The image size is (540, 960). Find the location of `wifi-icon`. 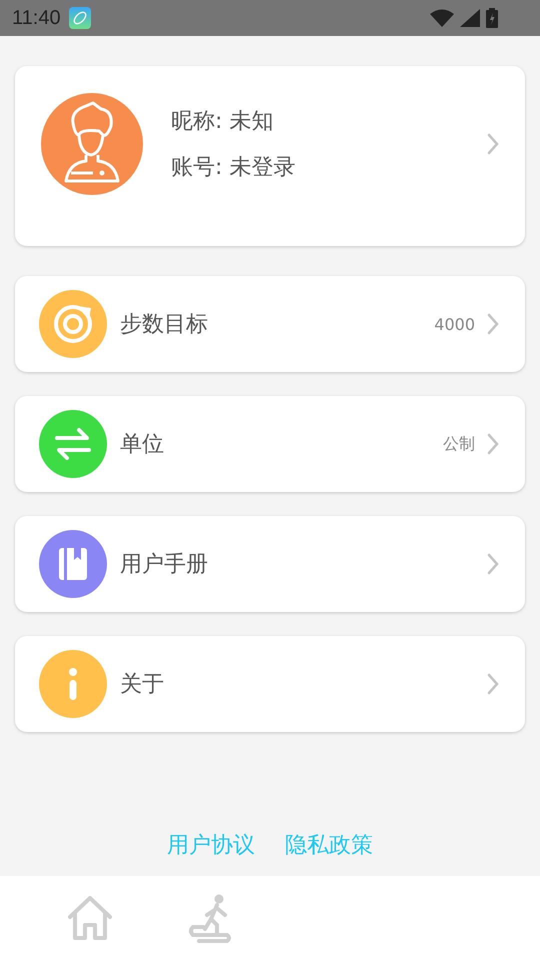

wifi-icon is located at coordinates (442, 18).